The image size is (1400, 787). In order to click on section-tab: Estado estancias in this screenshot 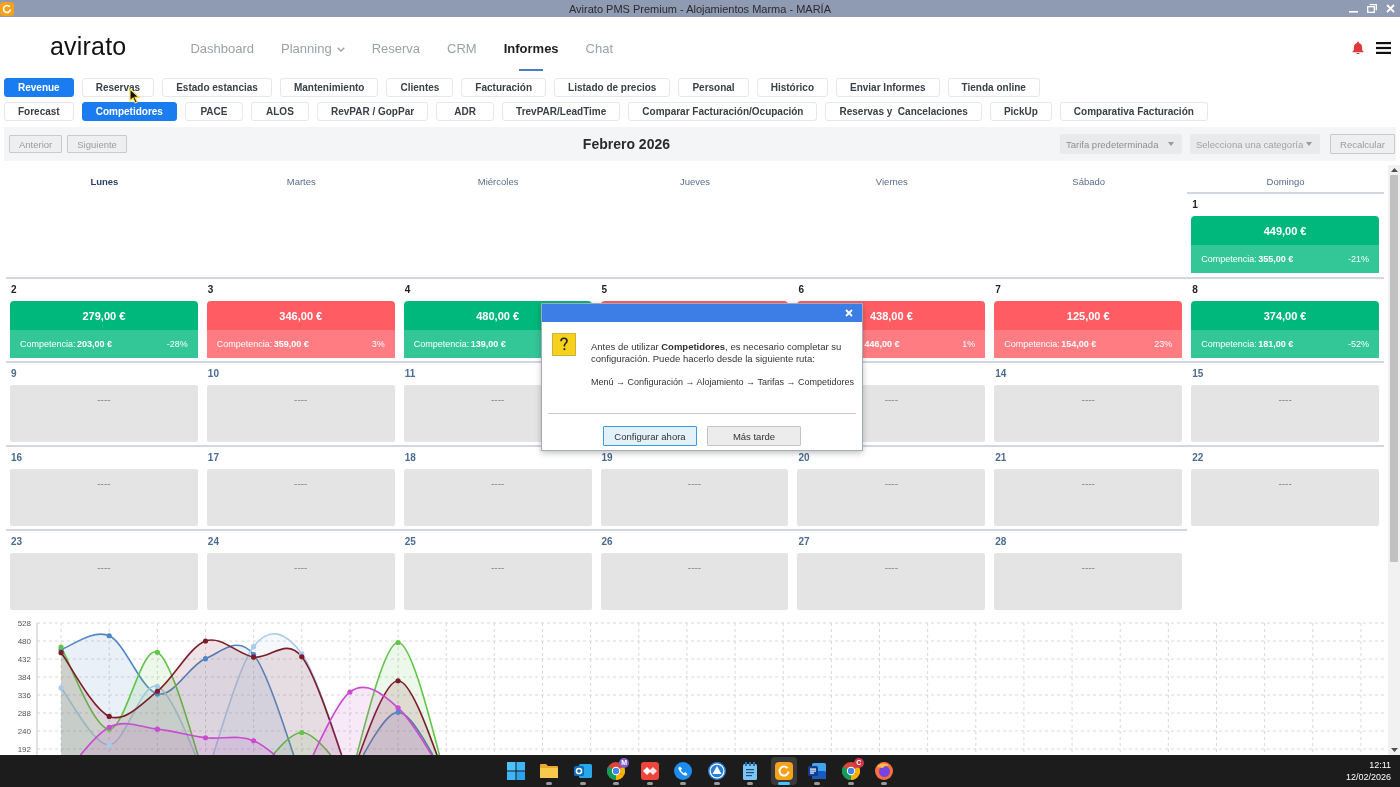, I will do `click(217, 87)`.